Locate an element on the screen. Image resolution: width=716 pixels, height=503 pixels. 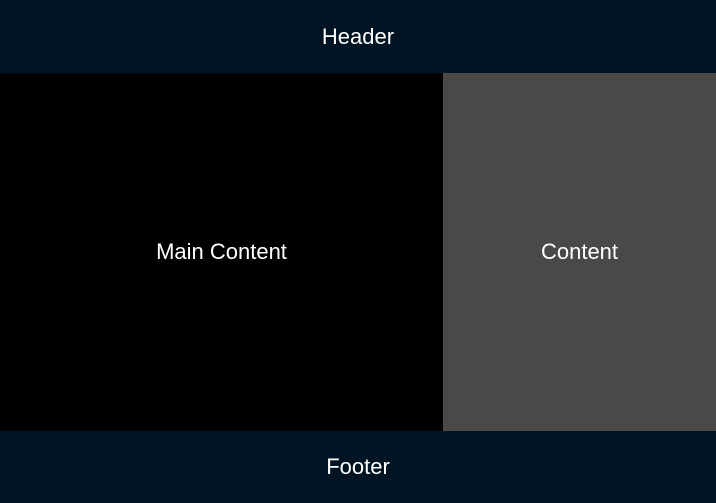
main-content-label: Main Content is located at coordinates (221, 251).